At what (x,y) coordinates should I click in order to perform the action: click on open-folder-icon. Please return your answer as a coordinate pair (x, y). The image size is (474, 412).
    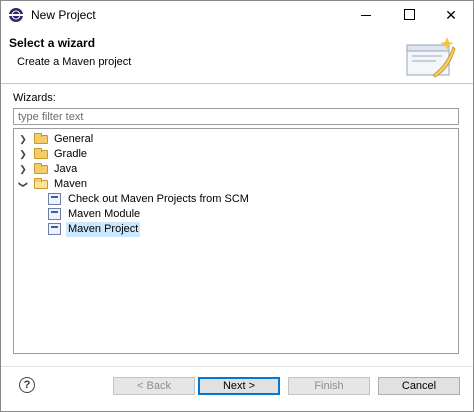
    Looking at the image, I should click on (41, 183).